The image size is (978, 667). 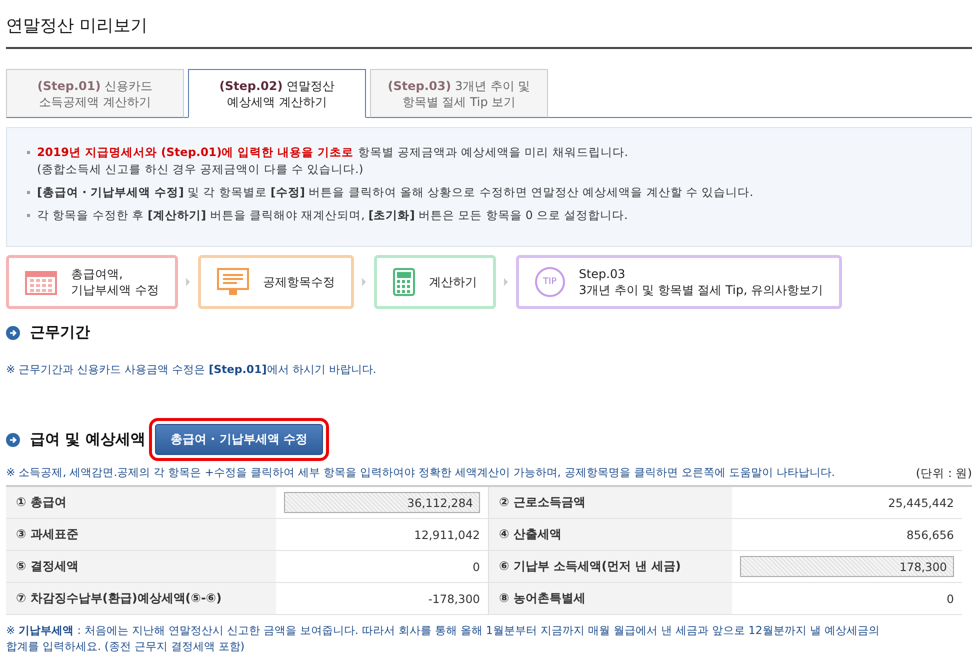 I want to click on calculator-icon, so click(x=403, y=282).